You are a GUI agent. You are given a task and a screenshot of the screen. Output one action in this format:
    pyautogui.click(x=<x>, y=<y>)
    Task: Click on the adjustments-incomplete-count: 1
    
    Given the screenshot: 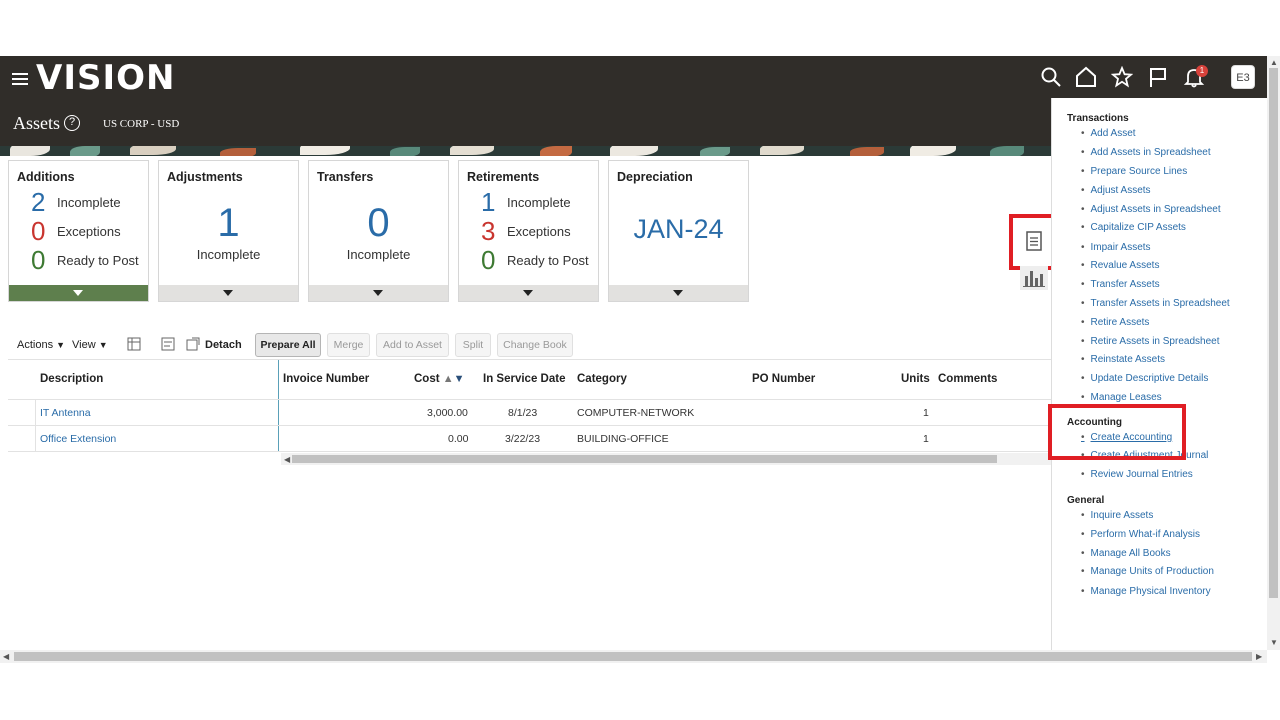 What is the action you would take?
    pyautogui.click(x=228, y=223)
    